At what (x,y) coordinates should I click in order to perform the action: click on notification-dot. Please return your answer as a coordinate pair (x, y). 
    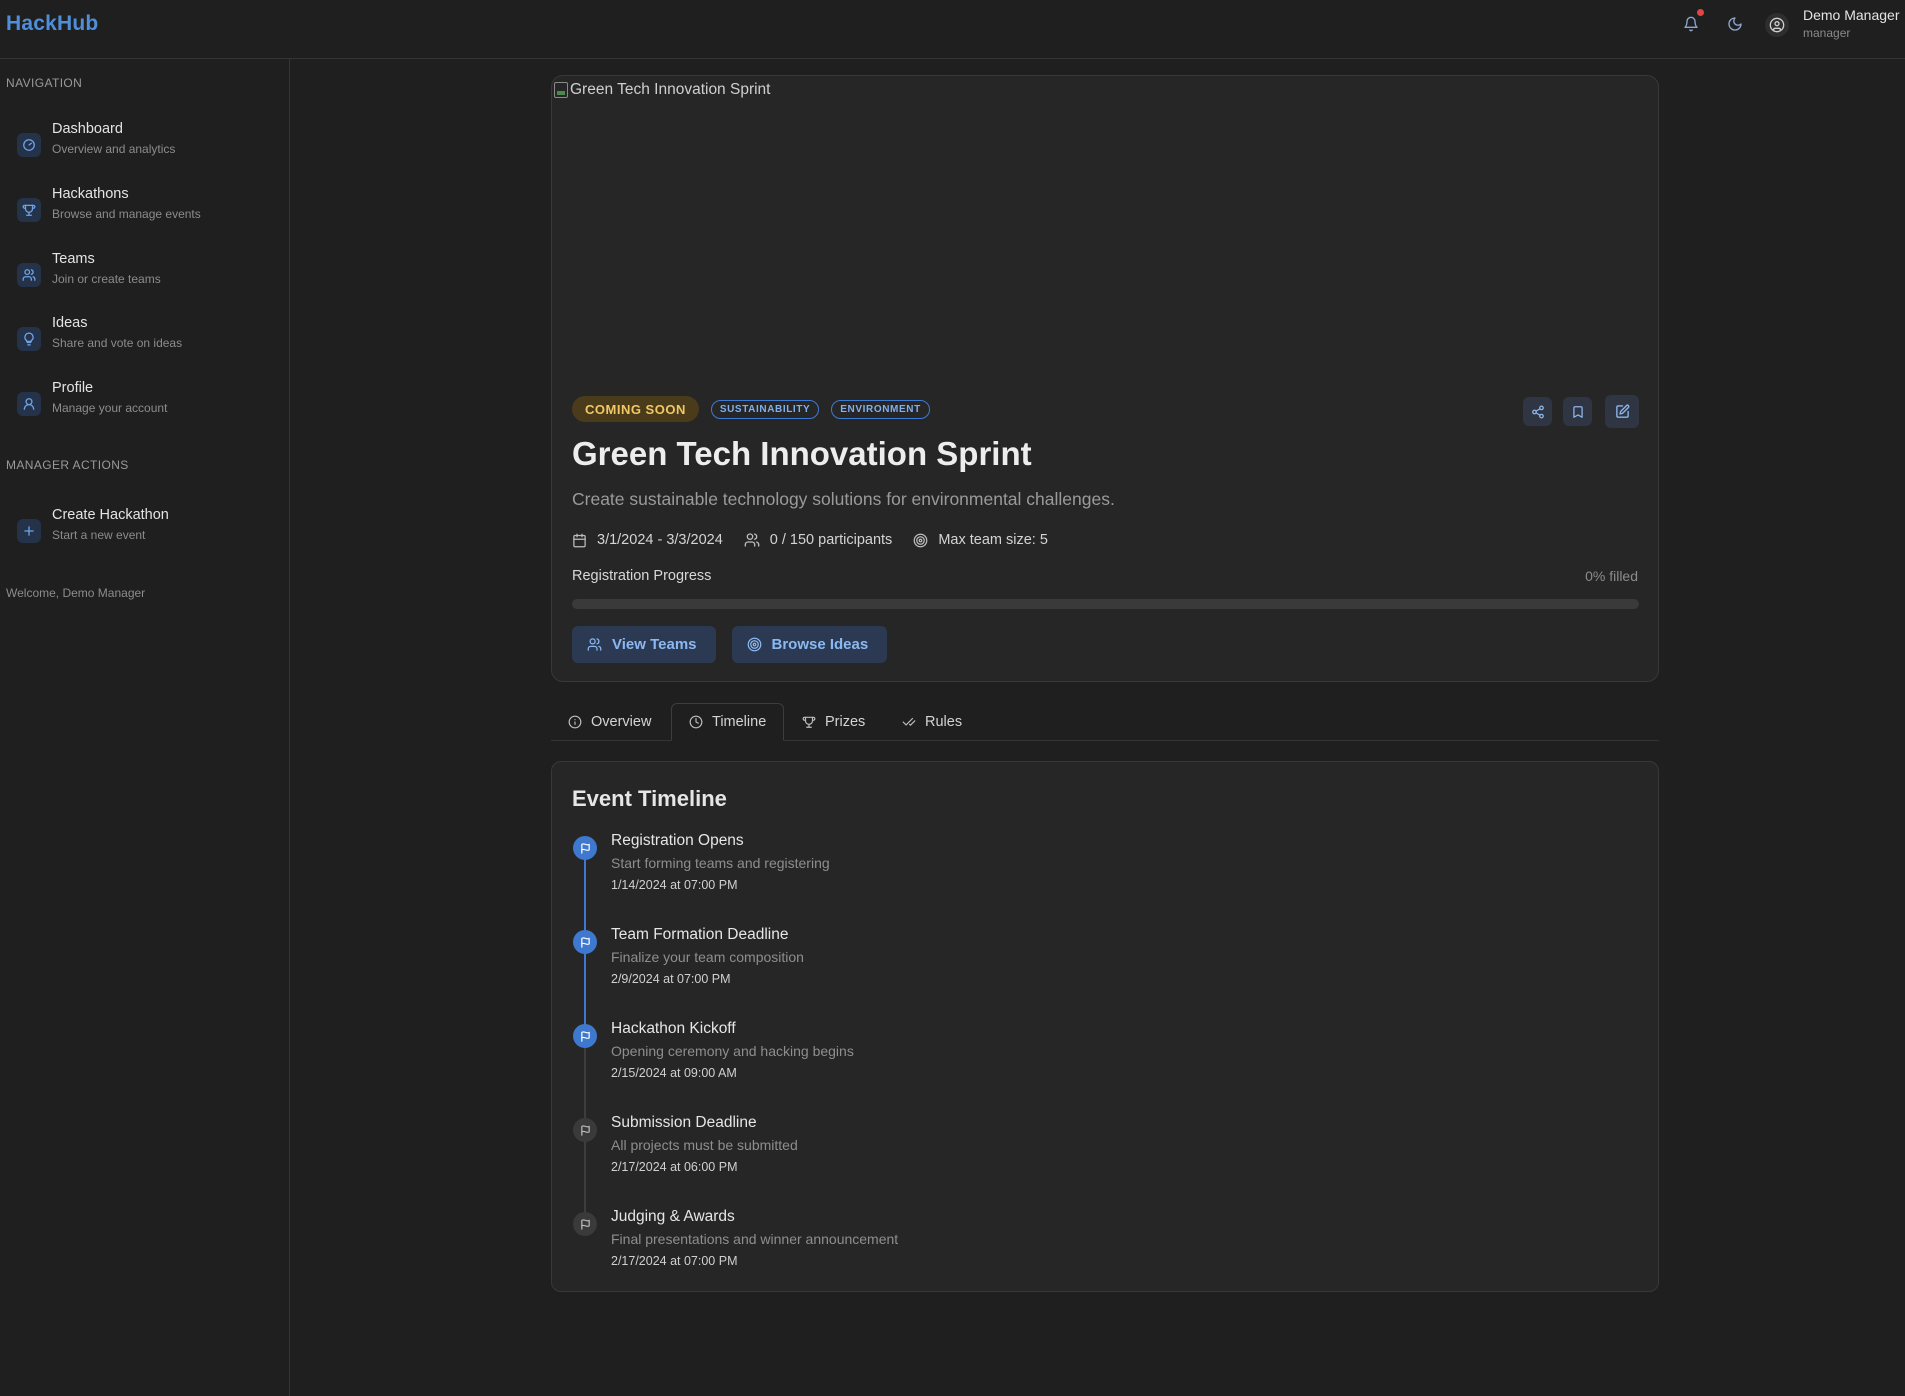
    Looking at the image, I should click on (1700, 12).